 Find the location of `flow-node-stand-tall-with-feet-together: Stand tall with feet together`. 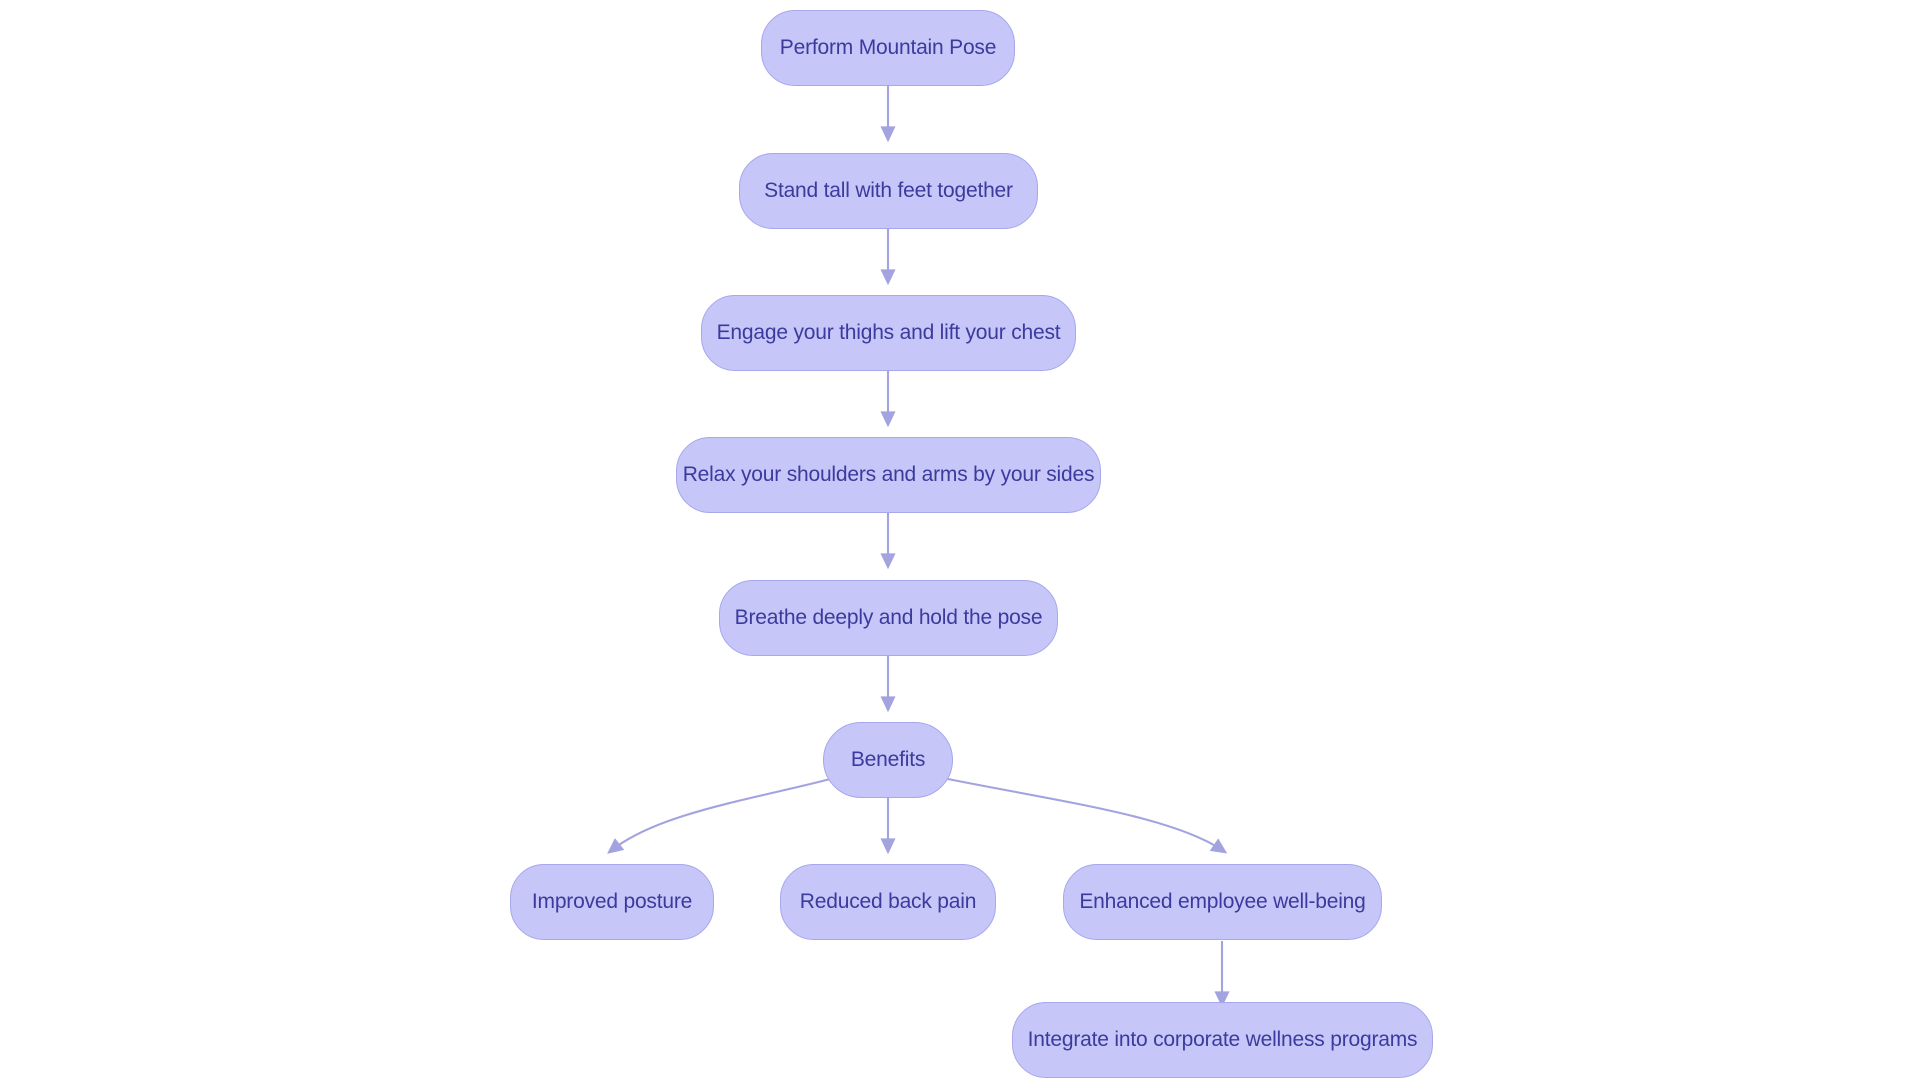

flow-node-stand-tall-with-feet-together: Stand tall with feet together is located at coordinates (888, 191).